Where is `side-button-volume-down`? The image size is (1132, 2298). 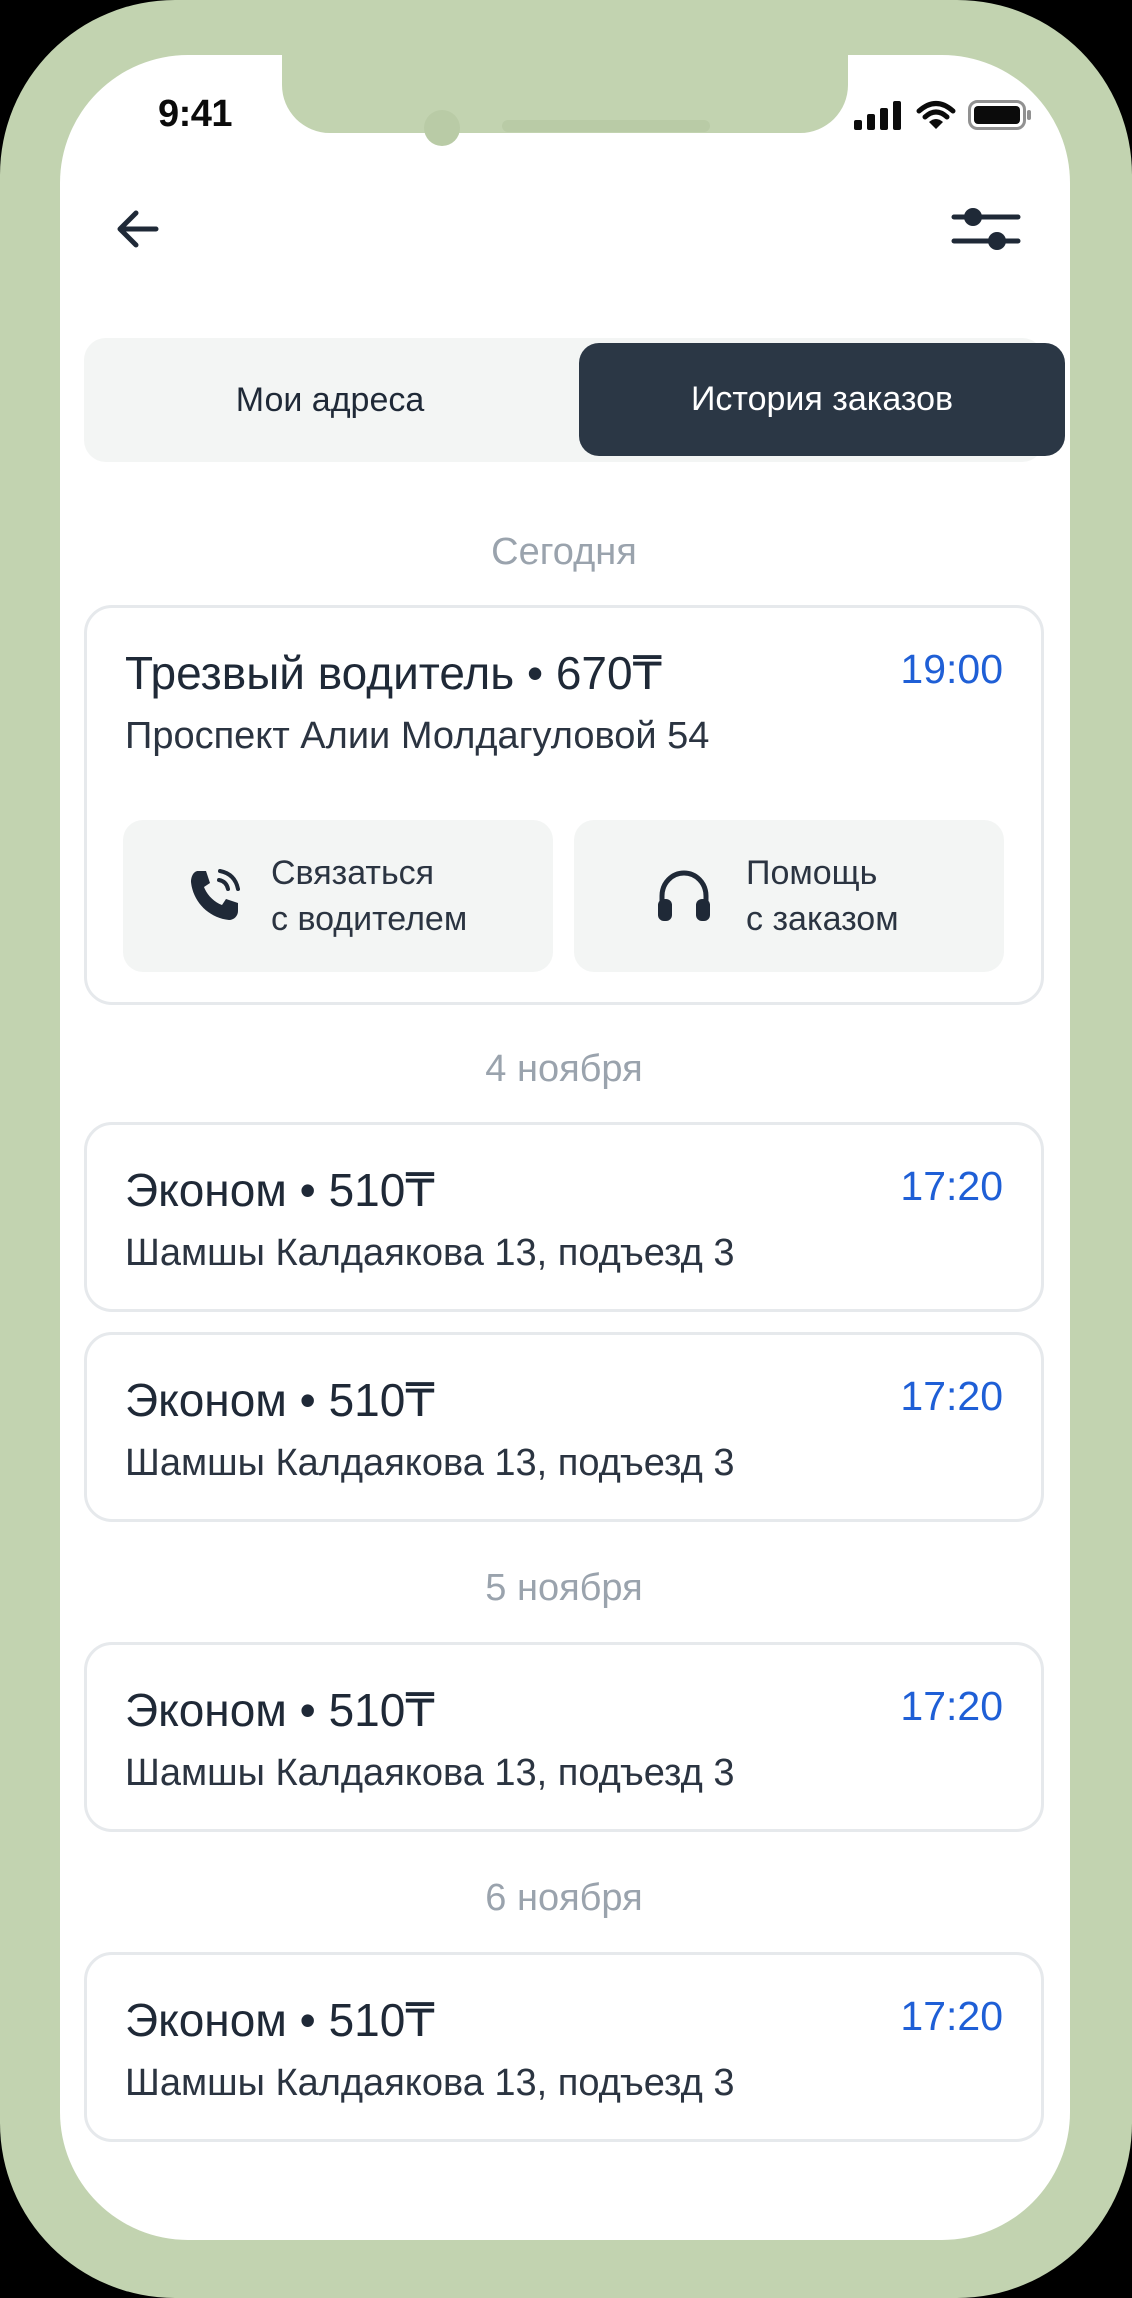
side-button-volume-down is located at coordinates (4, 760).